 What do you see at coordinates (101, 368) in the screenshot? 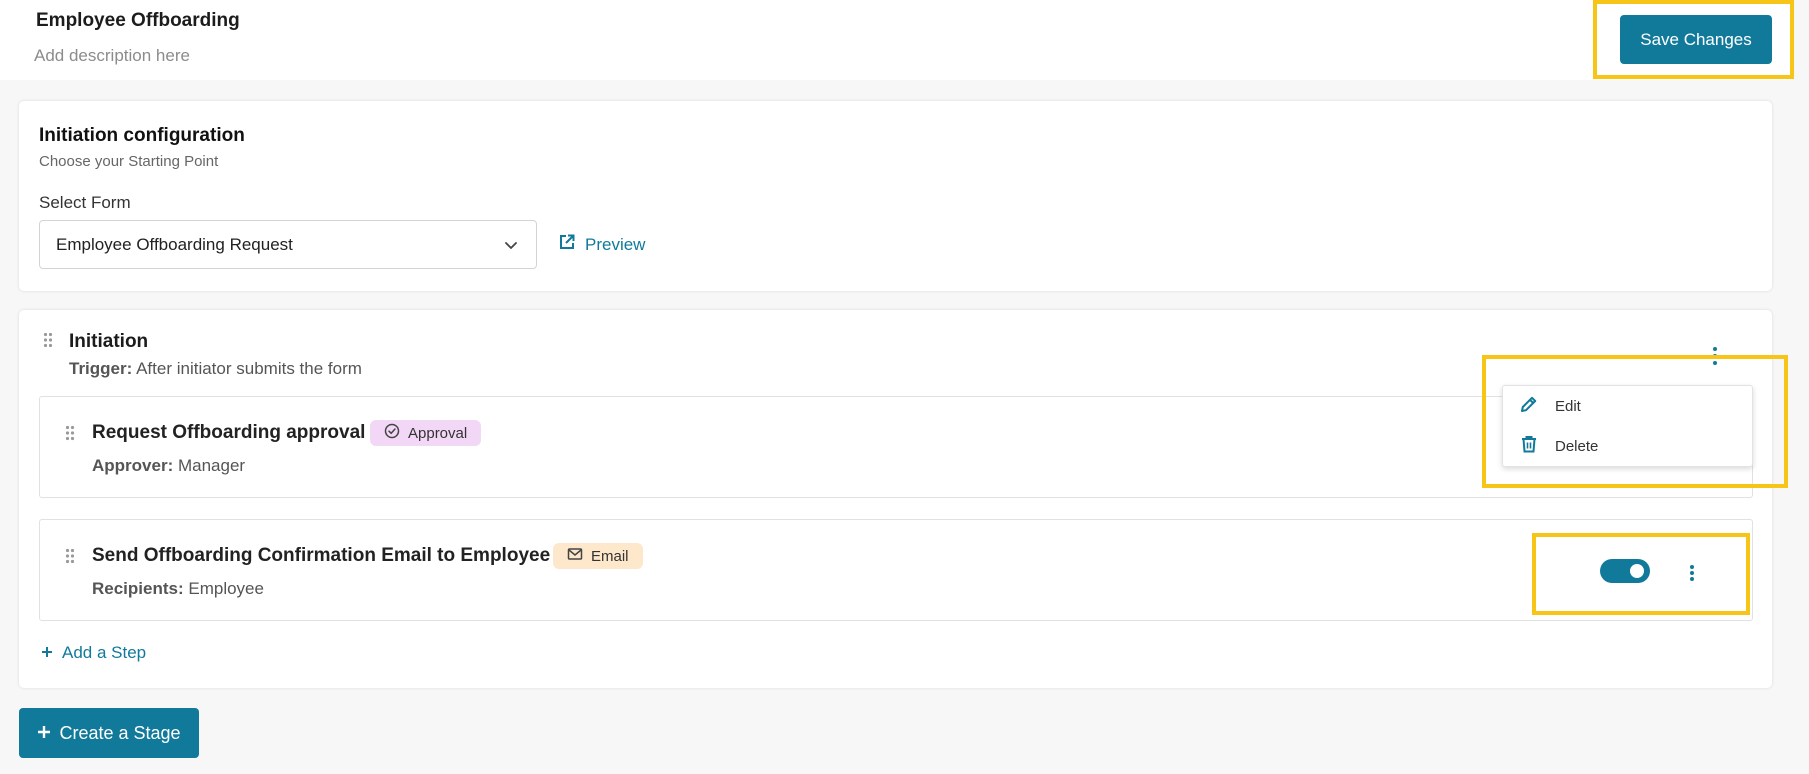
I see `trigger-label: Trigger:` at bounding box center [101, 368].